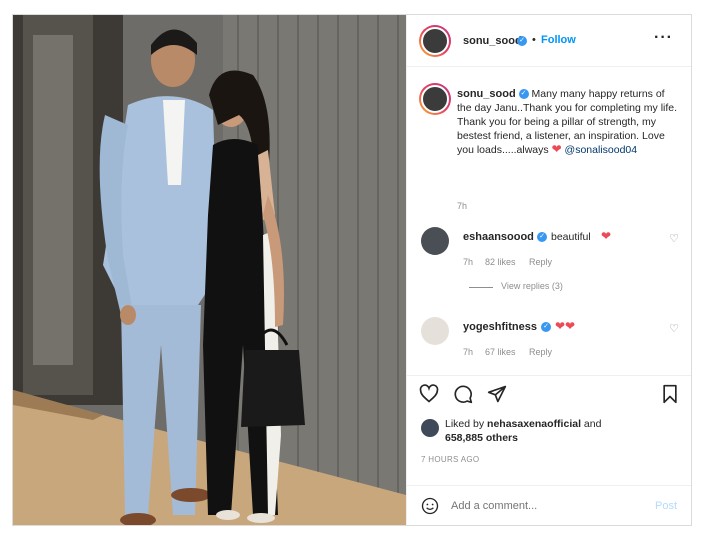 This screenshot has height=539, width=720. I want to click on add-comment-bar: Post, so click(549, 505).